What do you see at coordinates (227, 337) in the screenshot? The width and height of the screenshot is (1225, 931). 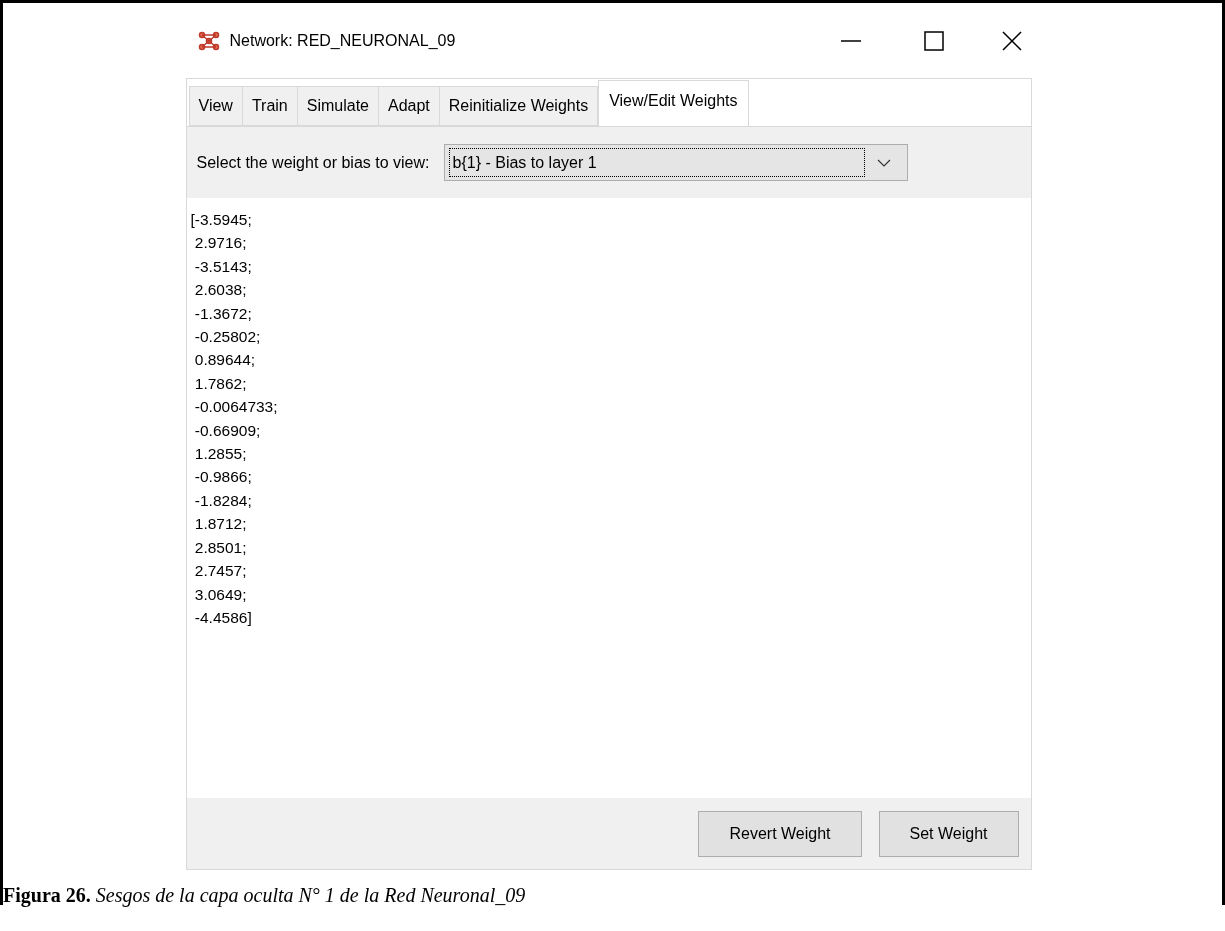 I see `weight-value: -0.25802;` at bounding box center [227, 337].